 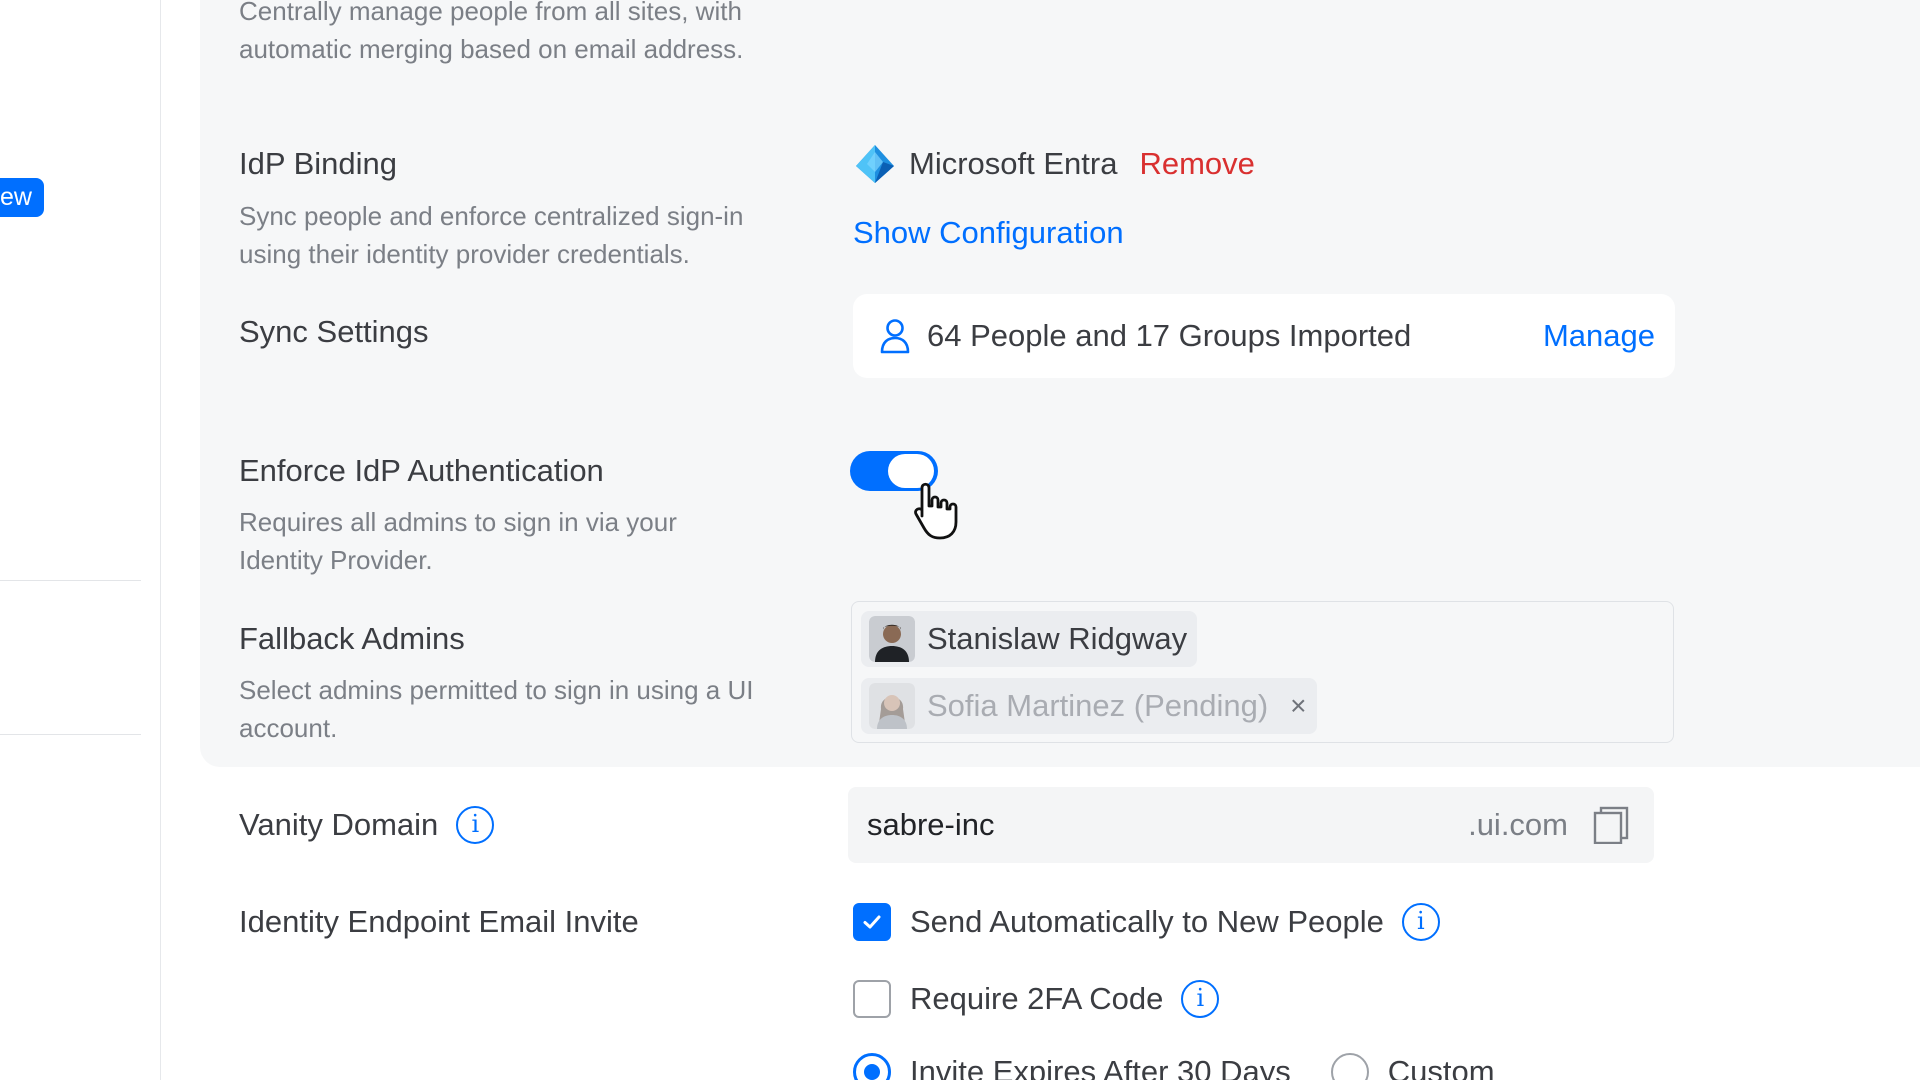 I want to click on vanity-domain-label-row: Vanity Domain i, so click(x=367, y=825).